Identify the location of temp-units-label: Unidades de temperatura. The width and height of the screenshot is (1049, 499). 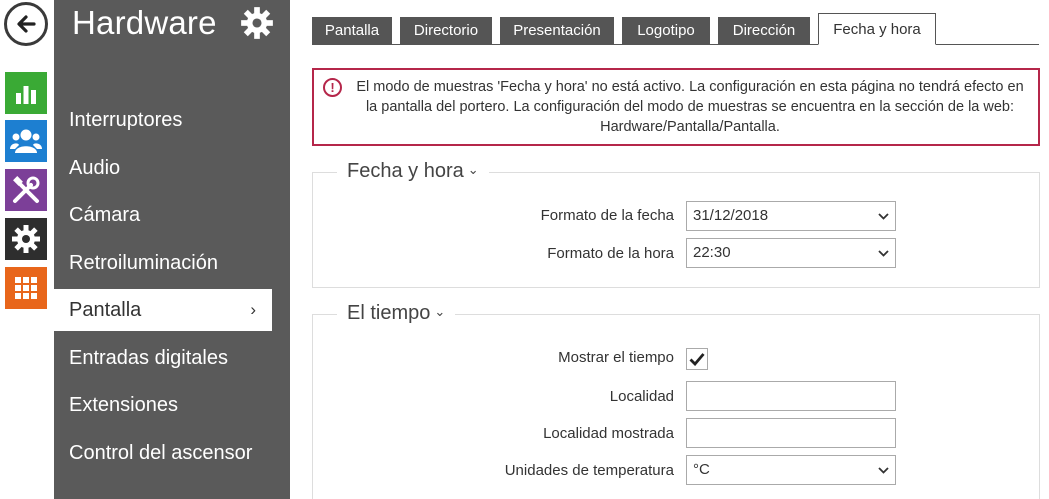
(589, 470).